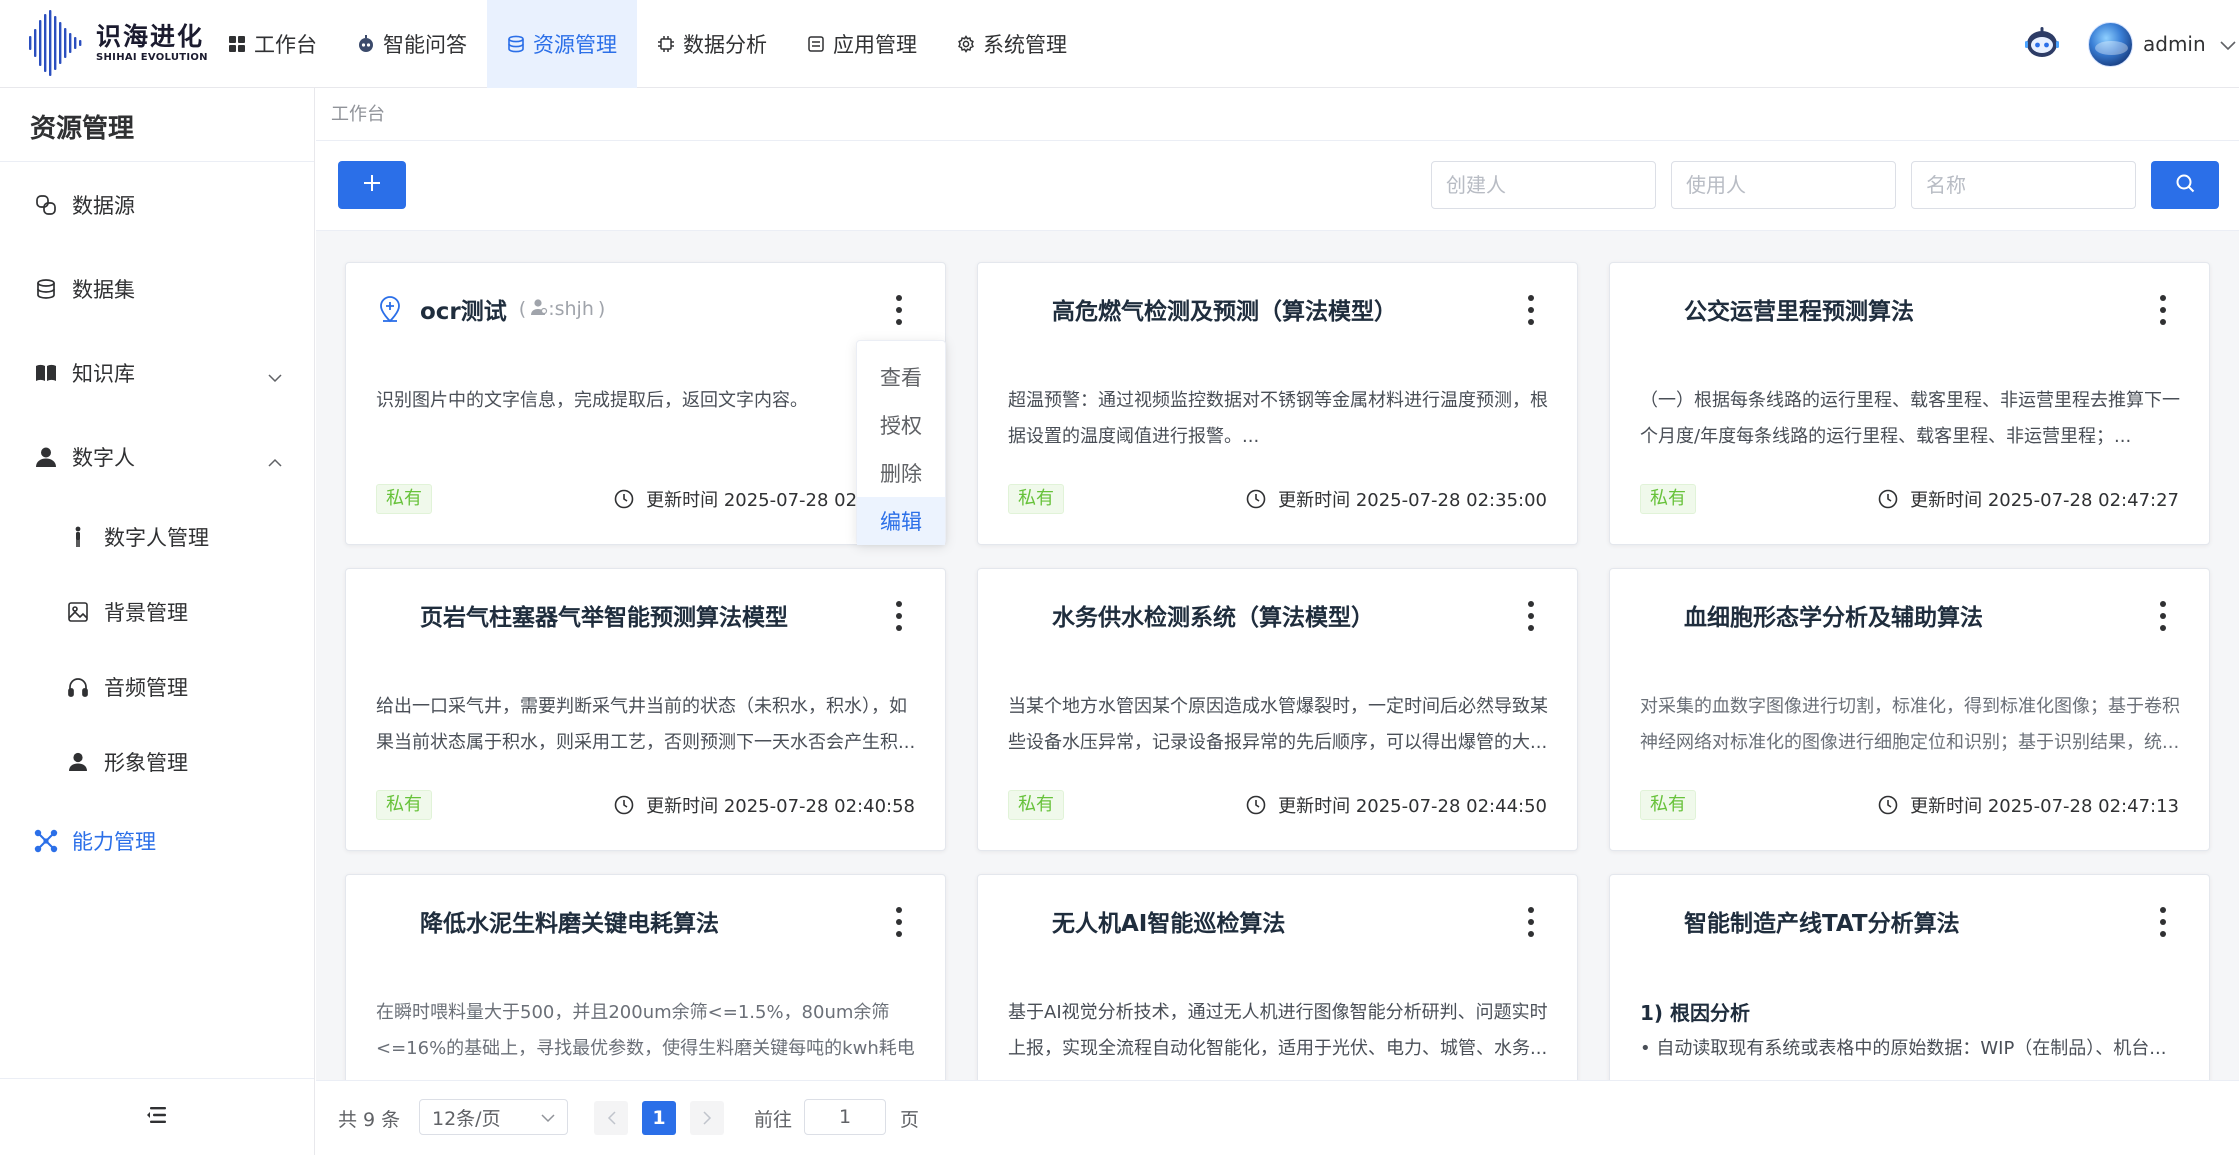 This screenshot has width=2239, height=1155. What do you see at coordinates (46, 841) in the screenshot?
I see `network-icon` at bounding box center [46, 841].